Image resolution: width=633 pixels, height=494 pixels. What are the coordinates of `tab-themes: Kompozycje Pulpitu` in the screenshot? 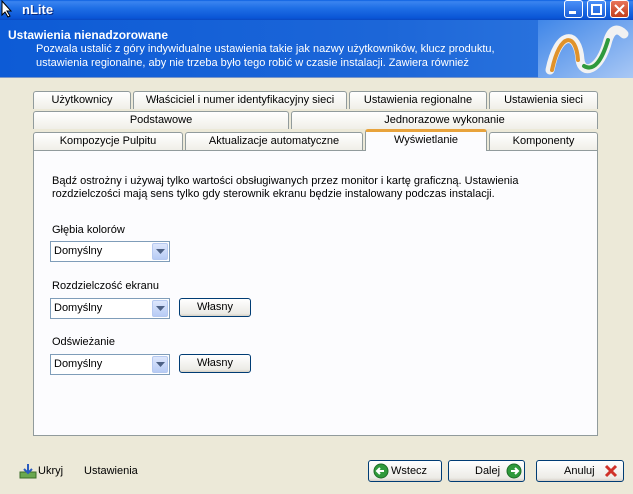 It's located at (108, 141).